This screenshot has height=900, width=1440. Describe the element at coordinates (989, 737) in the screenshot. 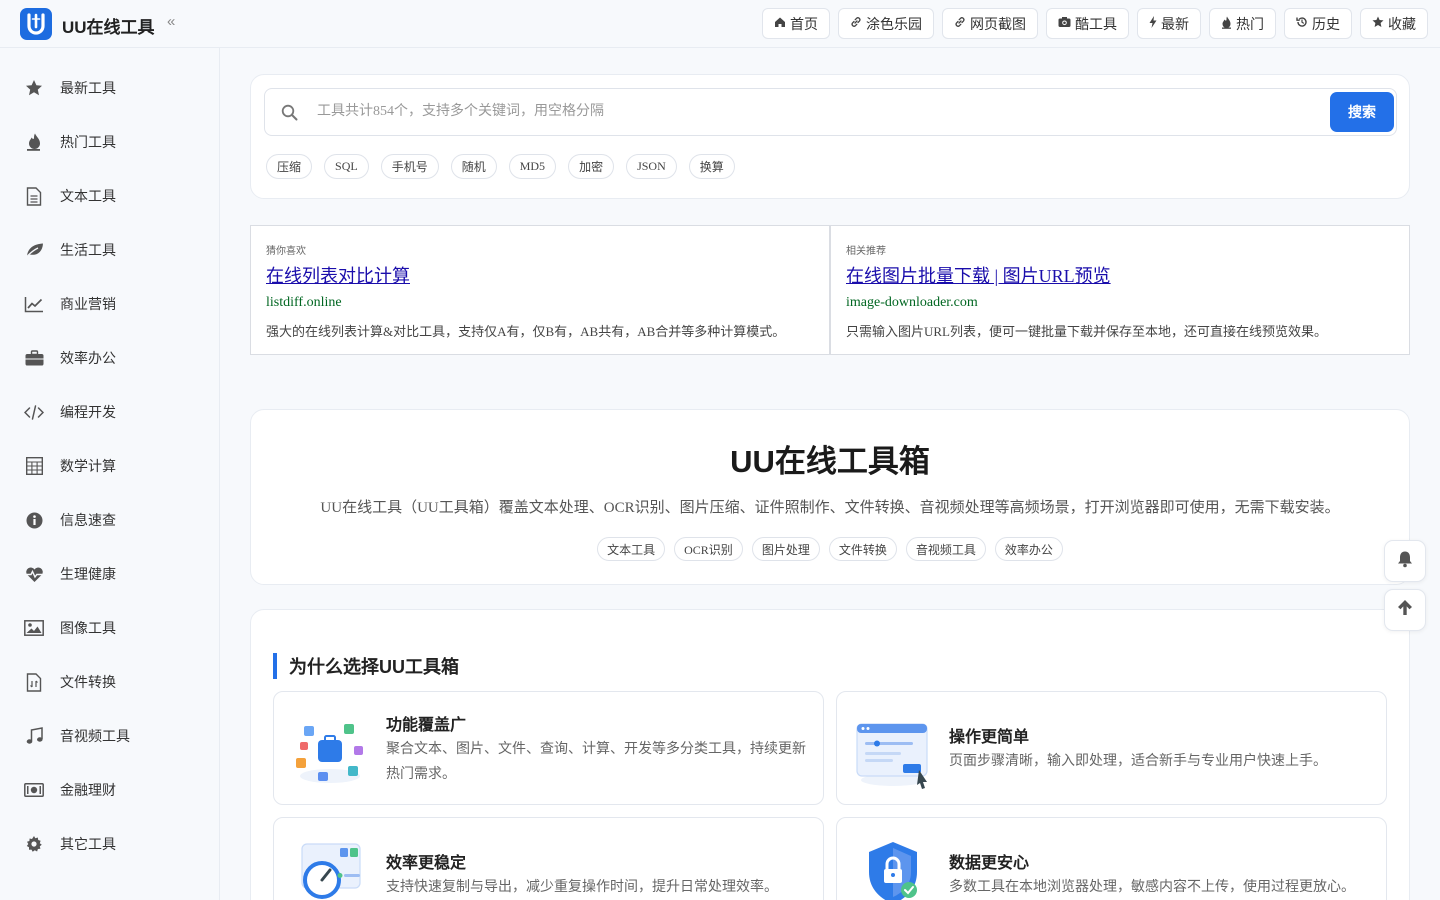

I see `feature-title: 操作更简单` at that location.